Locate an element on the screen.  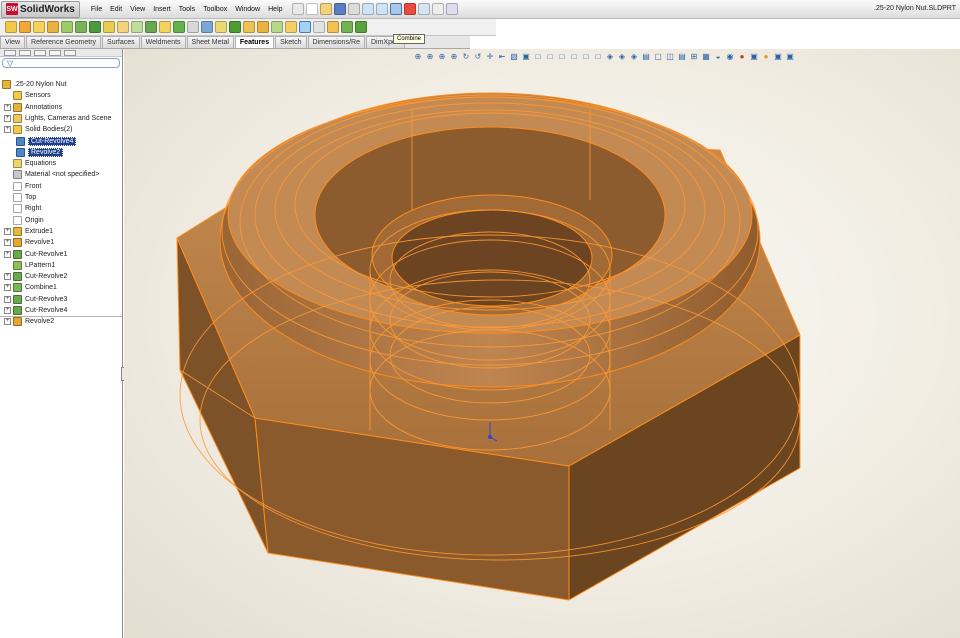
tree-item: + Extrude1 is located at coordinates (28, 231).